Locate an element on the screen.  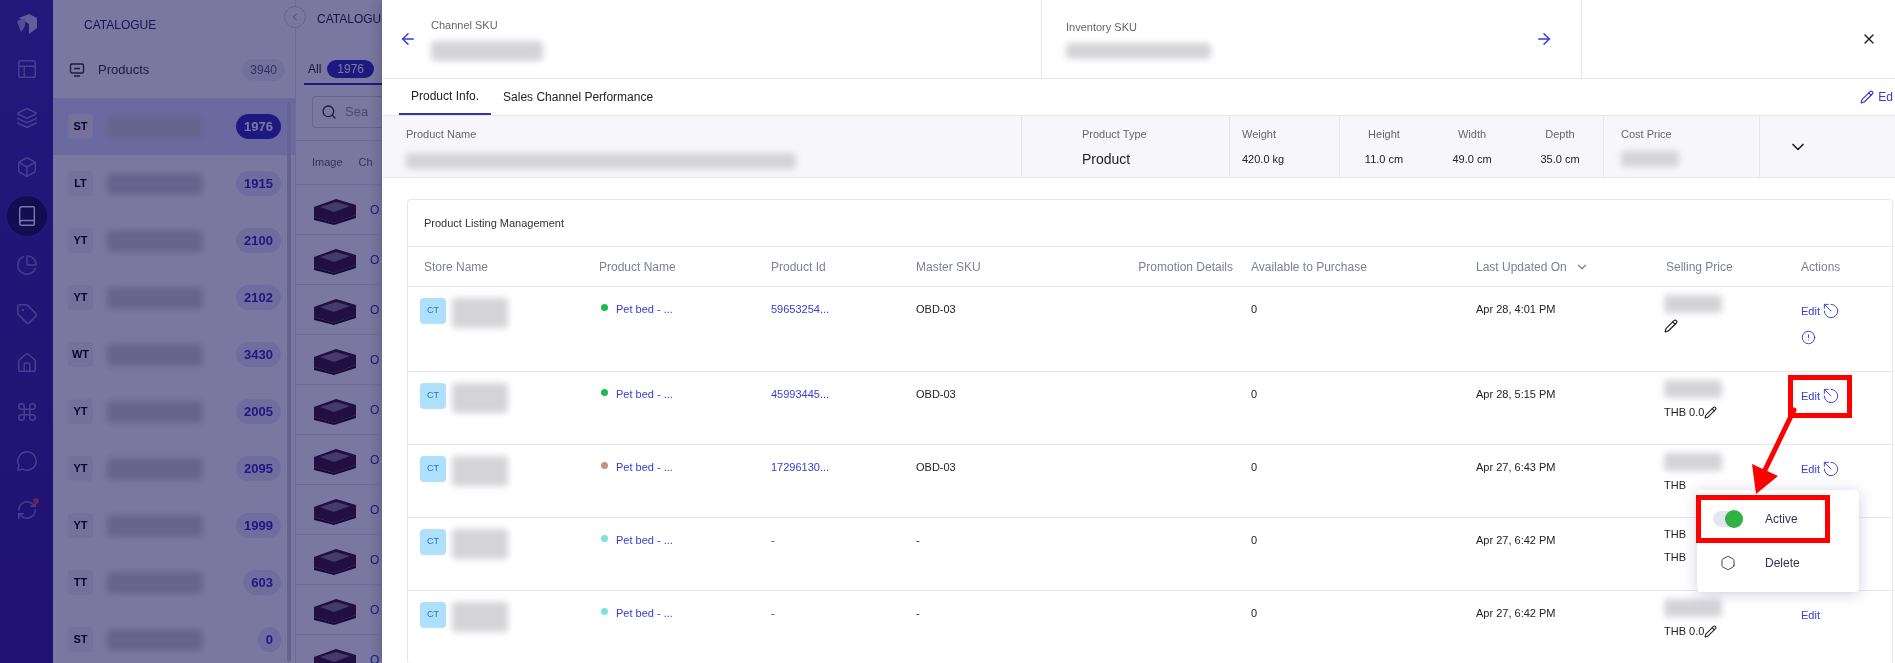
column-header: Product Name is located at coordinates (637, 267).